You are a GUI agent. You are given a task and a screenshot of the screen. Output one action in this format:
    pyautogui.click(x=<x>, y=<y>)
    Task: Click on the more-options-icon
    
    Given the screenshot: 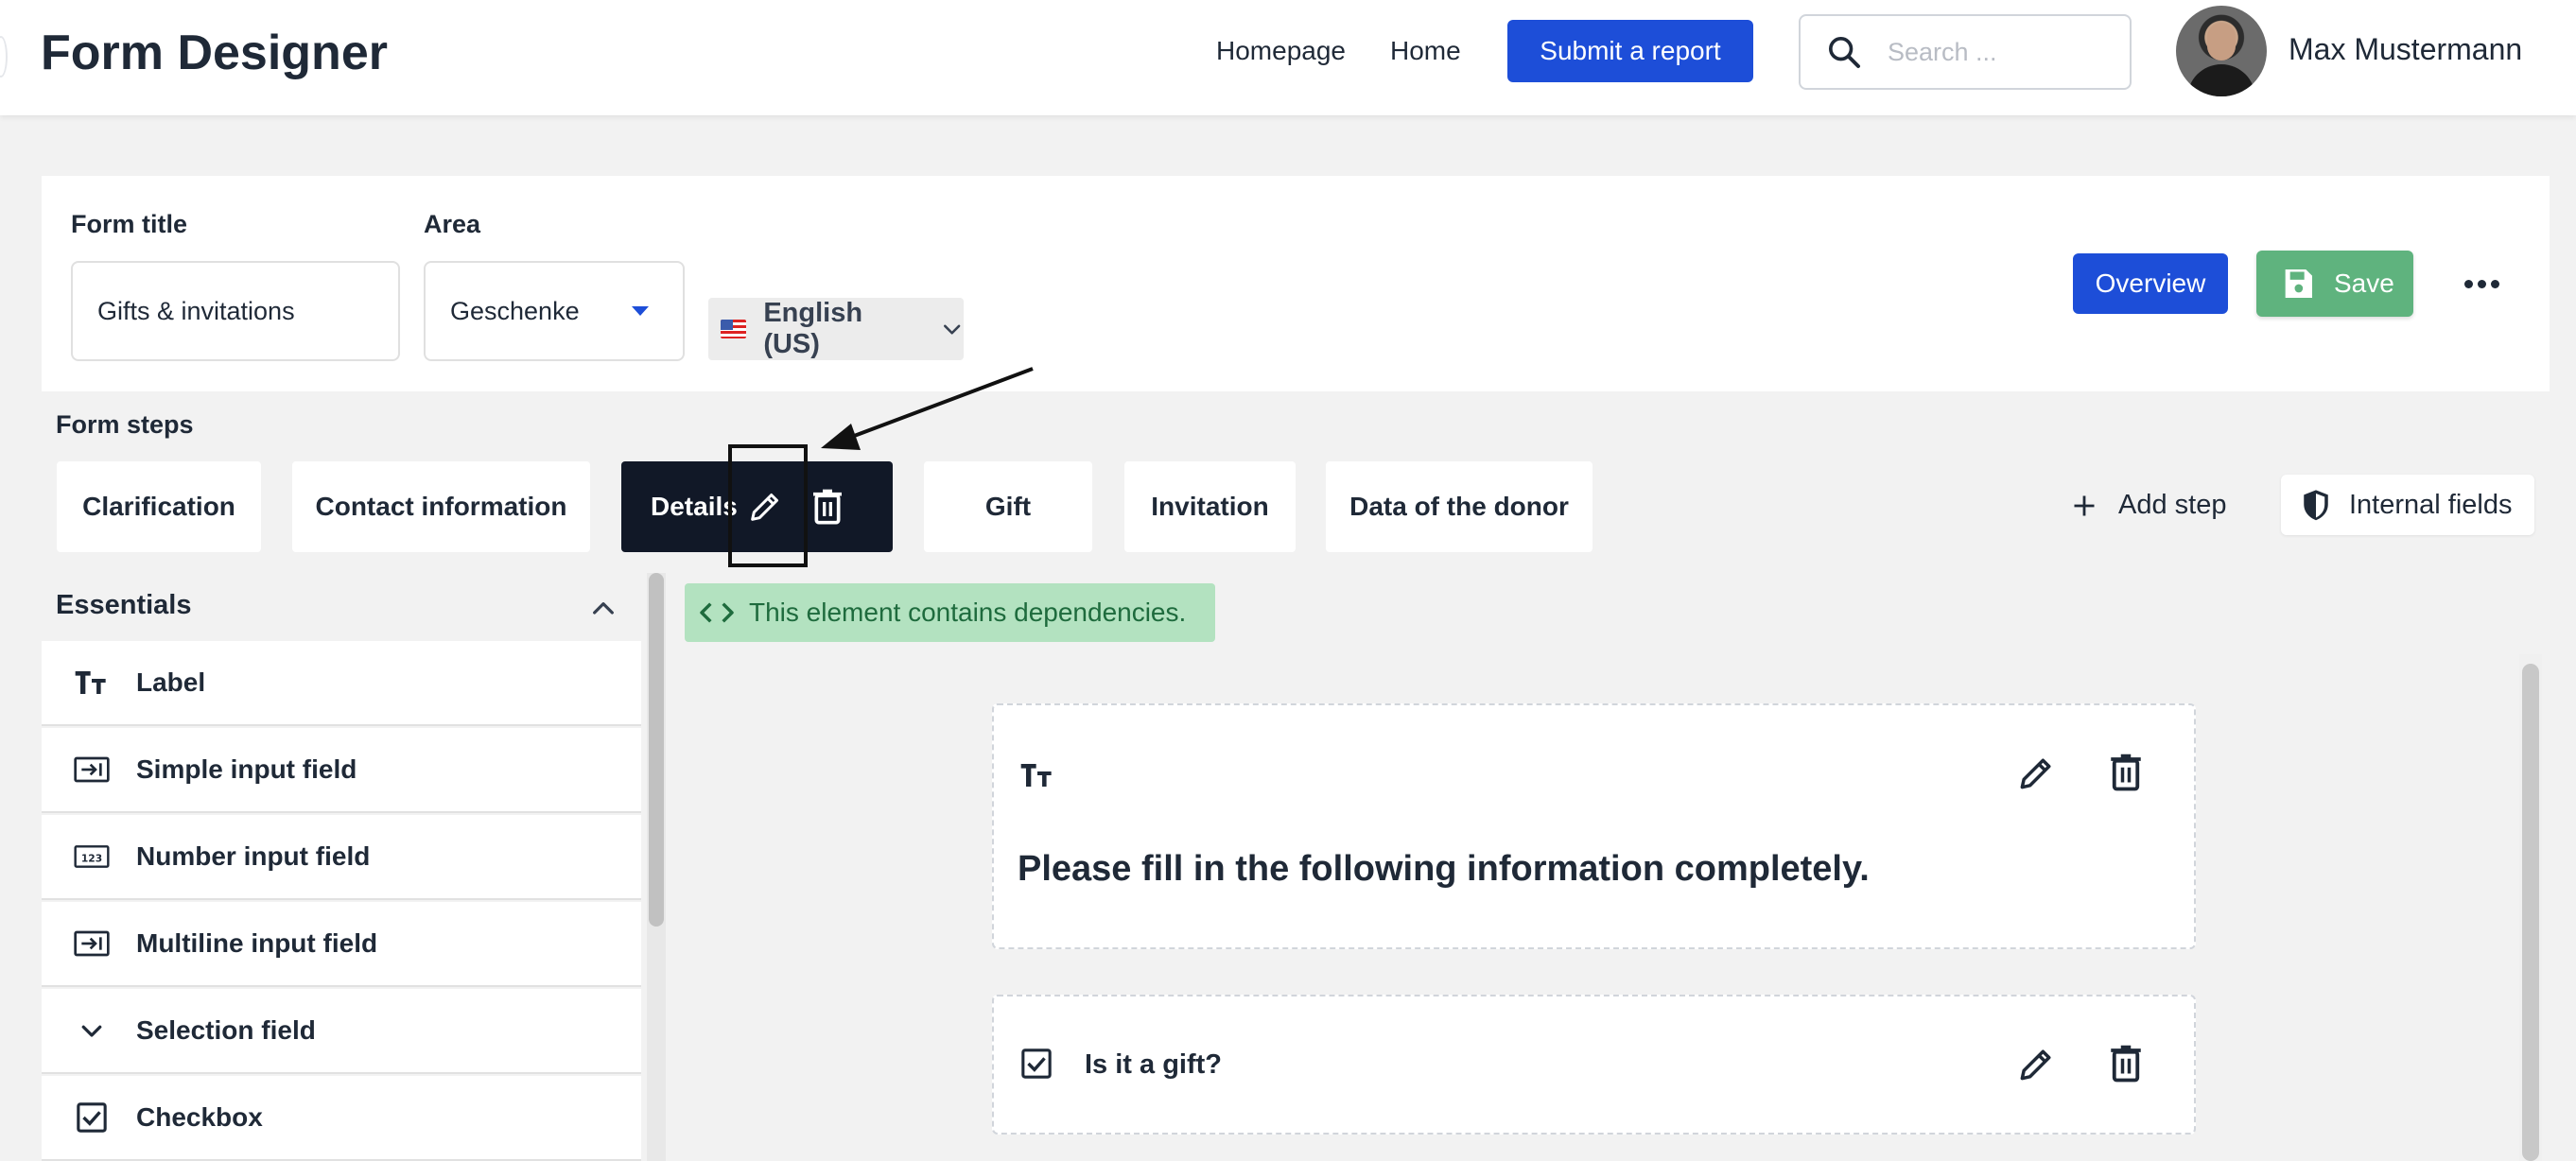 What is the action you would take?
    pyautogui.click(x=2481, y=284)
    